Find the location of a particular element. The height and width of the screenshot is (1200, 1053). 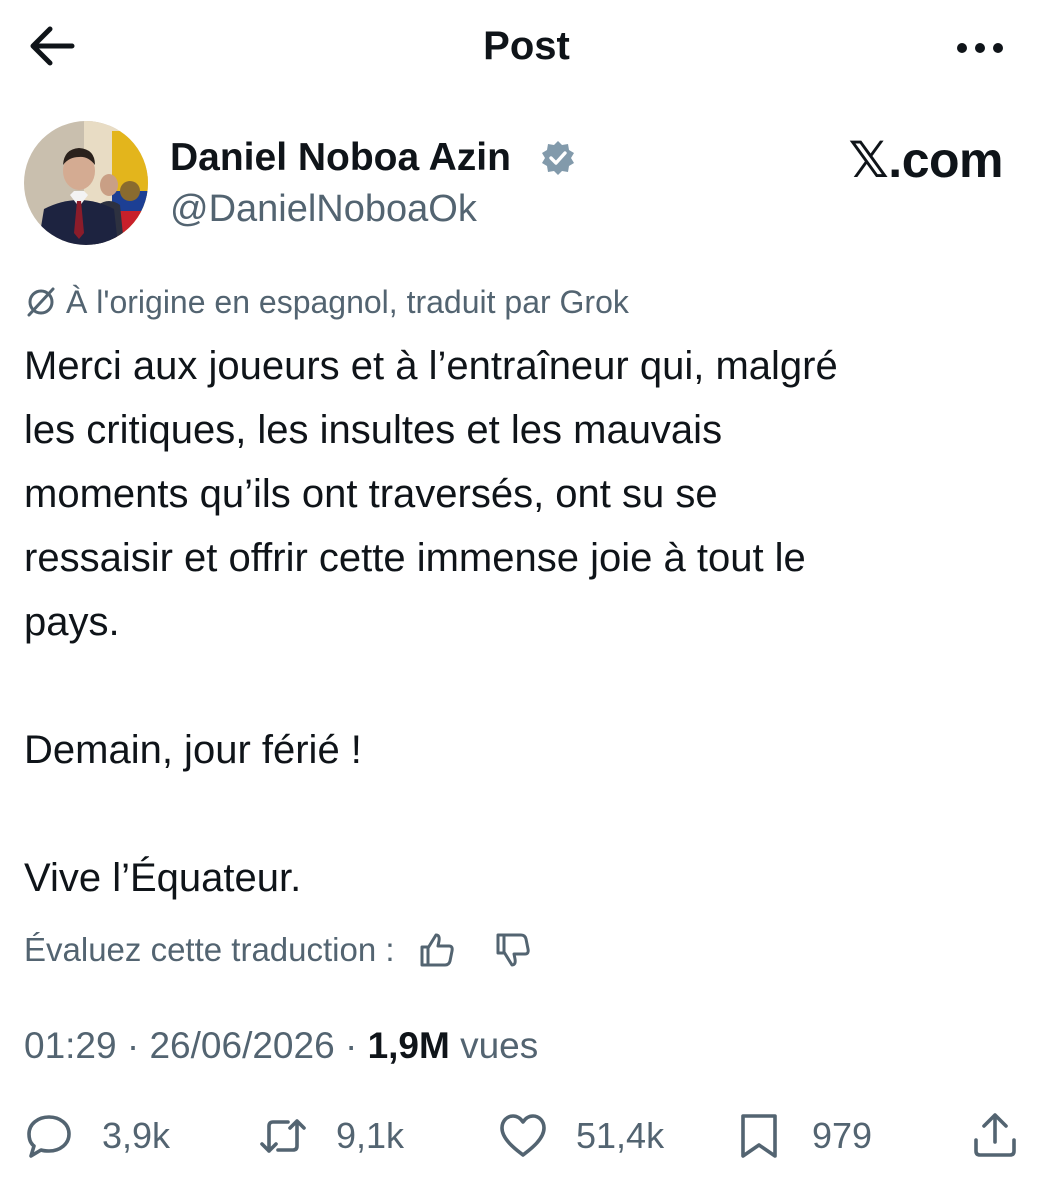

views-label: vues is located at coordinates (499, 1045).